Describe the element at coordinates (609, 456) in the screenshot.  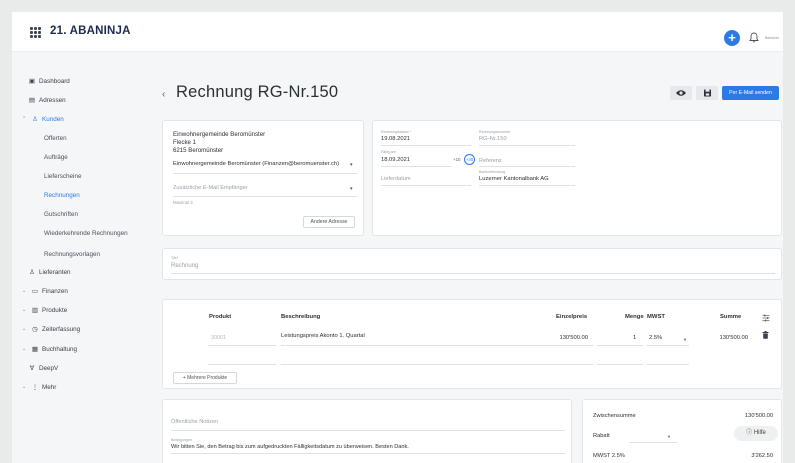
I see `vat-total-label: MWST 2.5%` at that location.